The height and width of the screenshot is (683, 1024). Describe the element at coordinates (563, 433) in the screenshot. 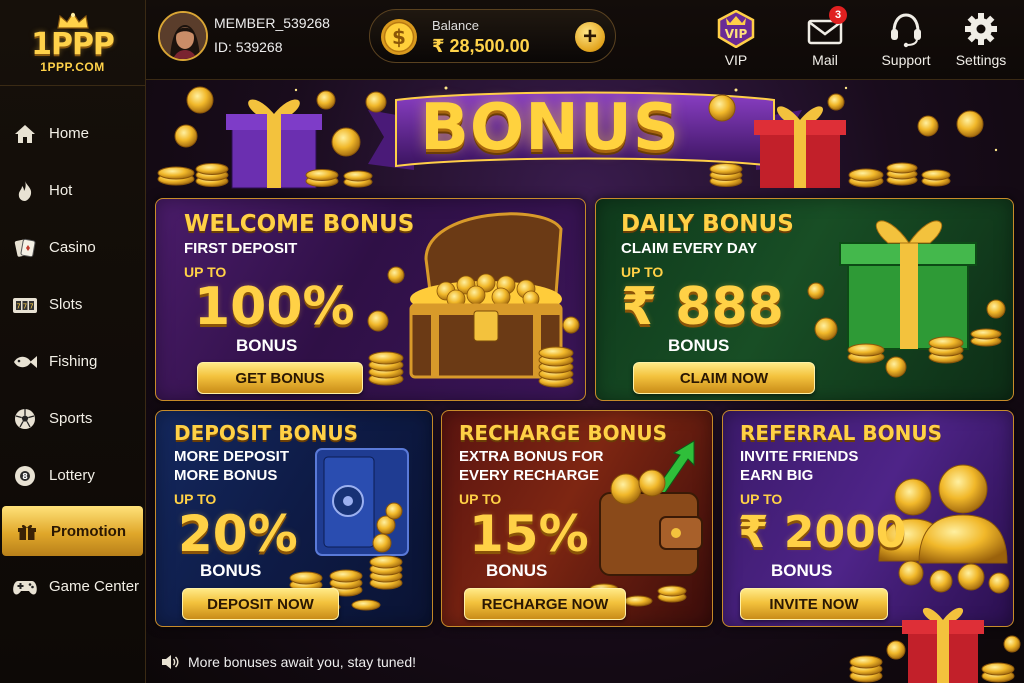

I see `card-title: RECHARGE BONUS` at that location.